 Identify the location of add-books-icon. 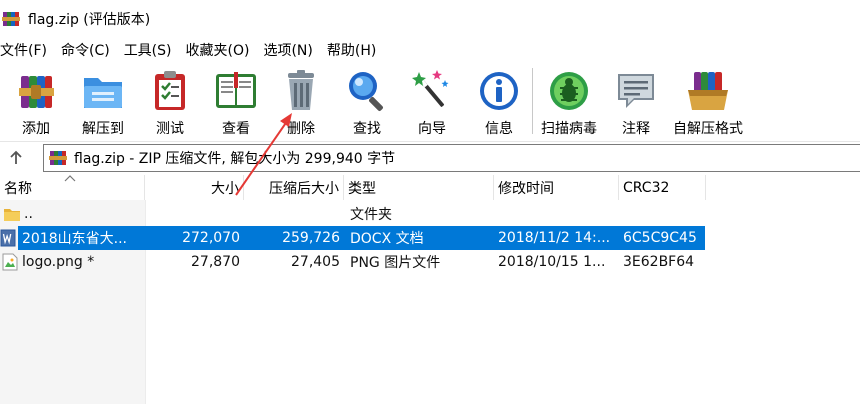
(36, 92).